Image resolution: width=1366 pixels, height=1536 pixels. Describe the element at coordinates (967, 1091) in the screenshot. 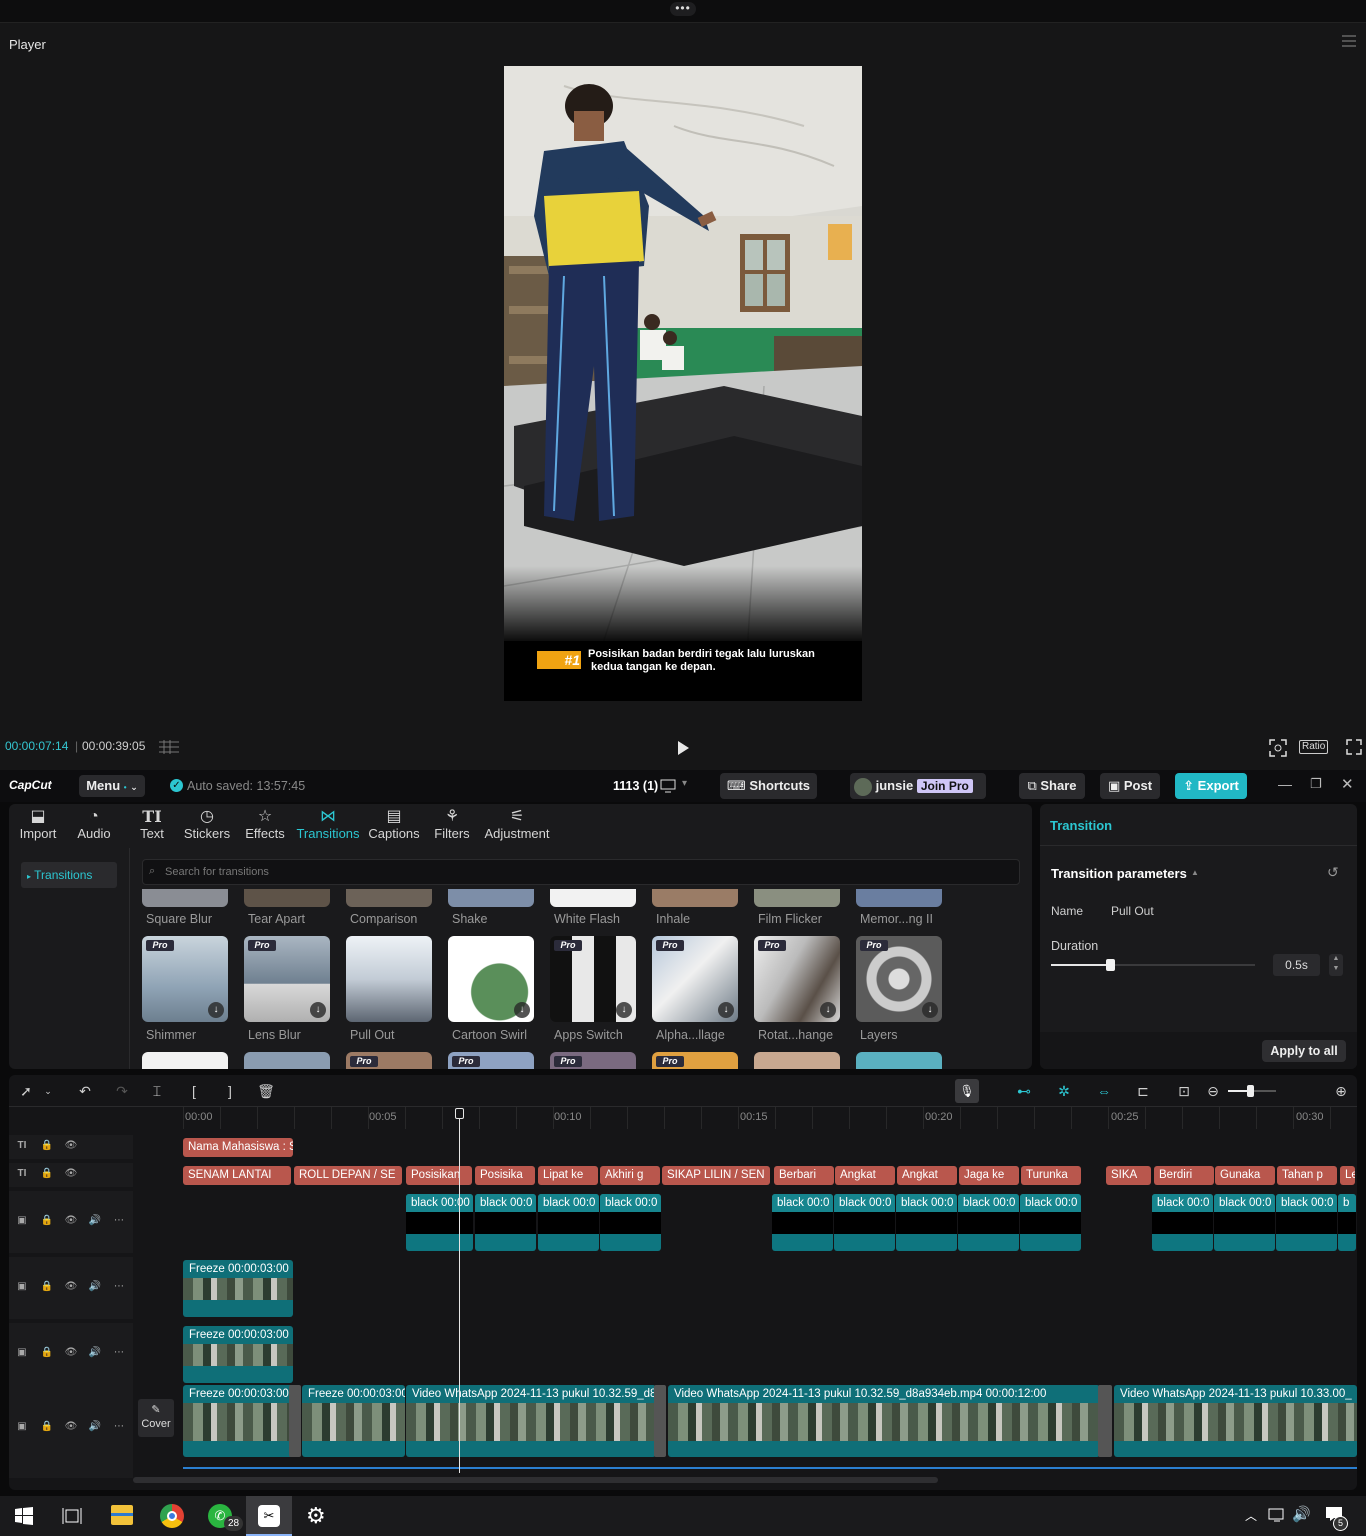

I see `microphone-icon: 🎙` at that location.